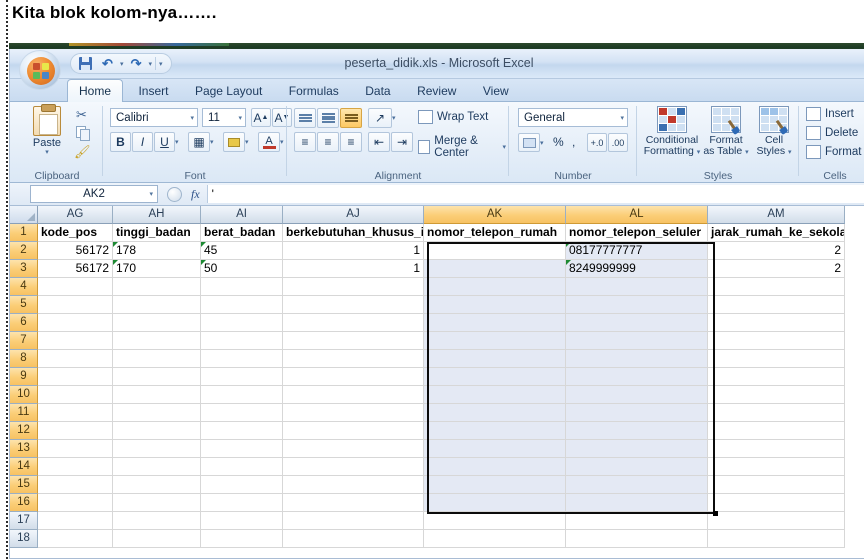 This screenshot has width=864, height=559. I want to click on cell-AM13, so click(776, 449).